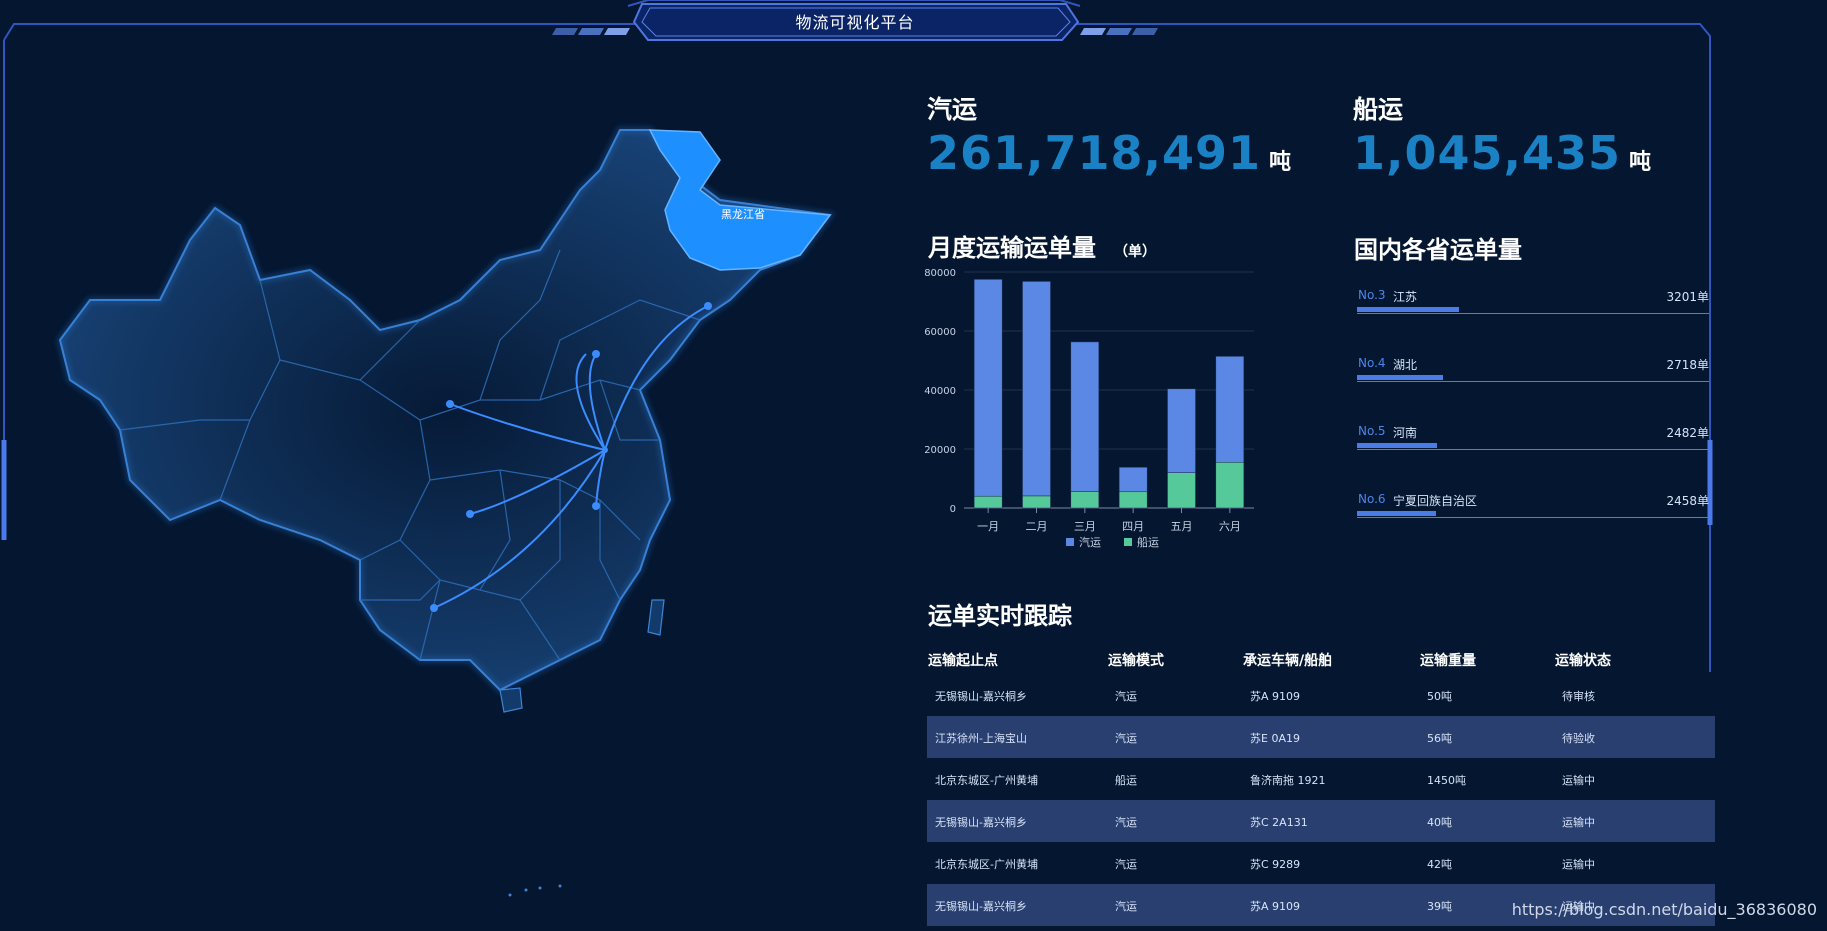  I want to click on map-label-heilongjiang: 黑龙江省, so click(743, 214).